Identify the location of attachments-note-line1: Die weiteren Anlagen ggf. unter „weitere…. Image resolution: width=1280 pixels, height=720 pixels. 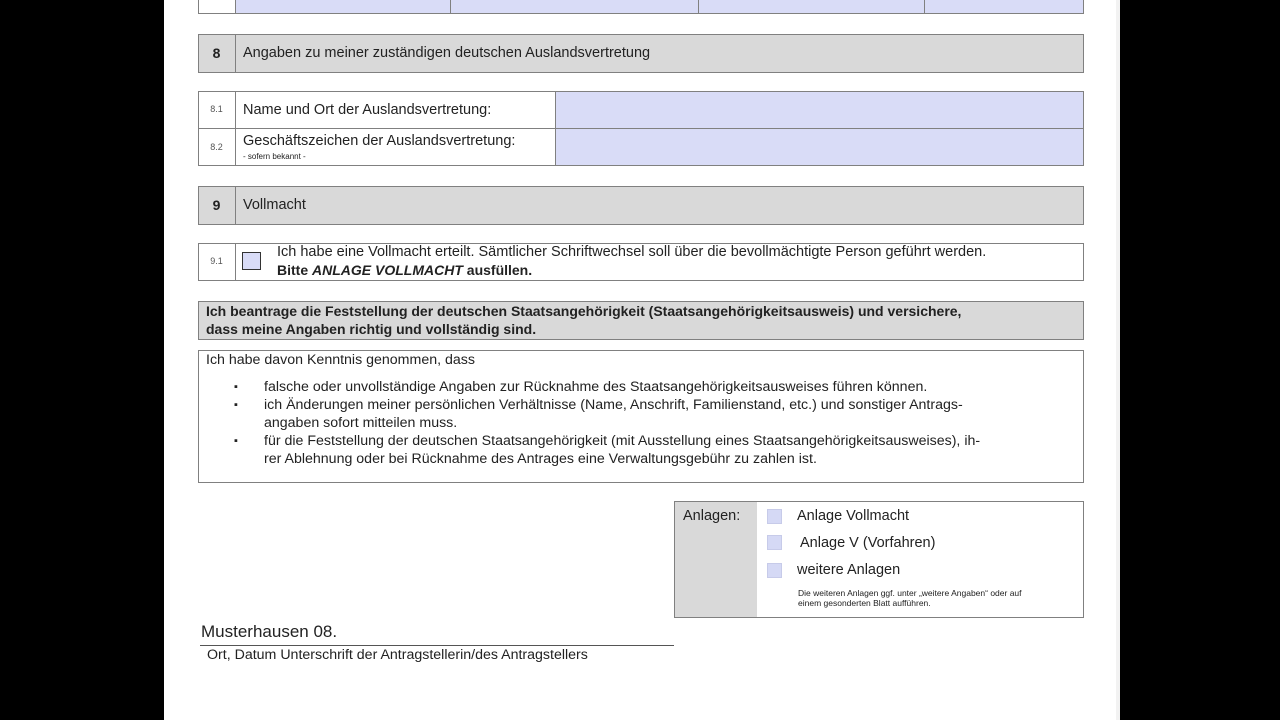
(910, 593).